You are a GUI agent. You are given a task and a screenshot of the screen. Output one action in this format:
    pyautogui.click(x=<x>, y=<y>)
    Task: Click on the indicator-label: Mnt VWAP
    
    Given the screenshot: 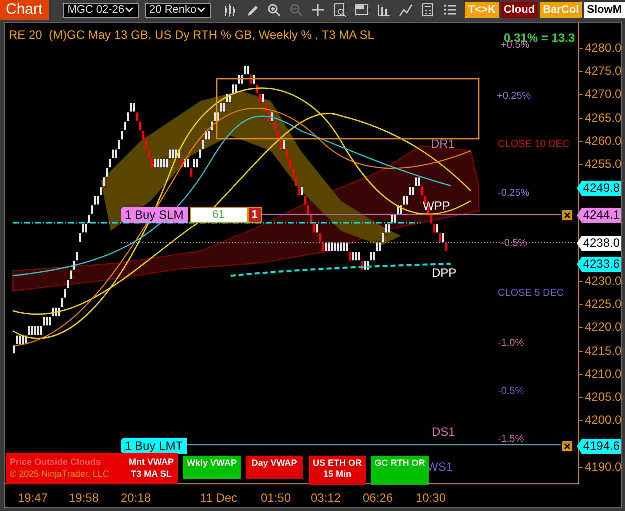 What is the action you would take?
    pyautogui.click(x=151, y=462)
    